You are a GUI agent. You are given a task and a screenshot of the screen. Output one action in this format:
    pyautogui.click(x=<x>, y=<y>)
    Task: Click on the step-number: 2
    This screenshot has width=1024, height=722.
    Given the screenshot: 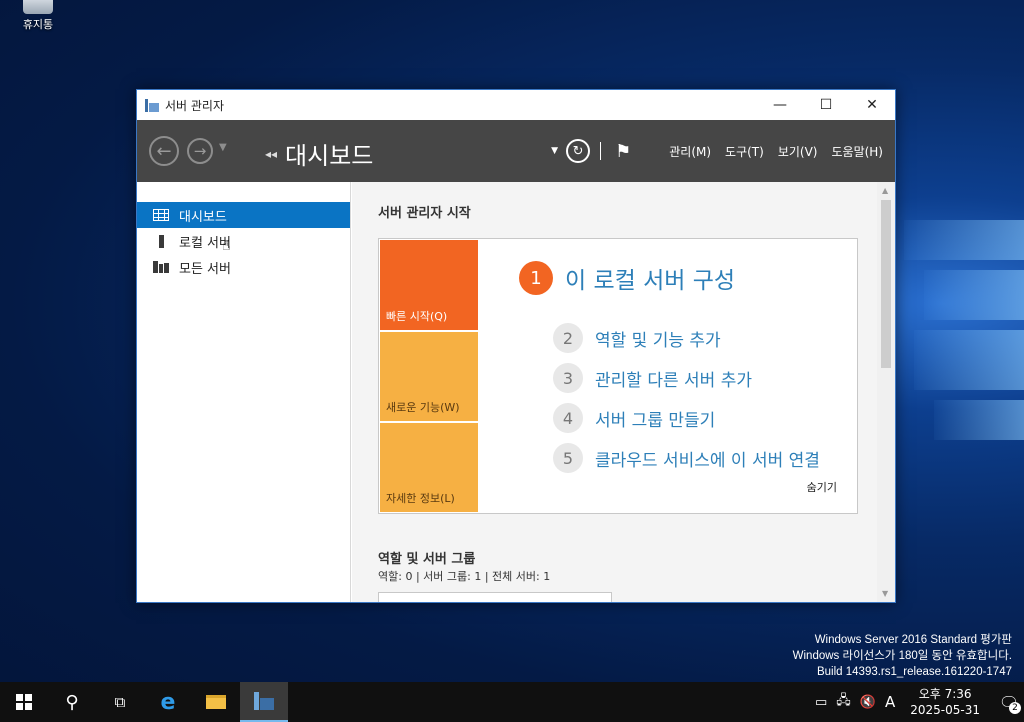 What is the action you would take?
    pyautogui.click(x=568, y=338)
    